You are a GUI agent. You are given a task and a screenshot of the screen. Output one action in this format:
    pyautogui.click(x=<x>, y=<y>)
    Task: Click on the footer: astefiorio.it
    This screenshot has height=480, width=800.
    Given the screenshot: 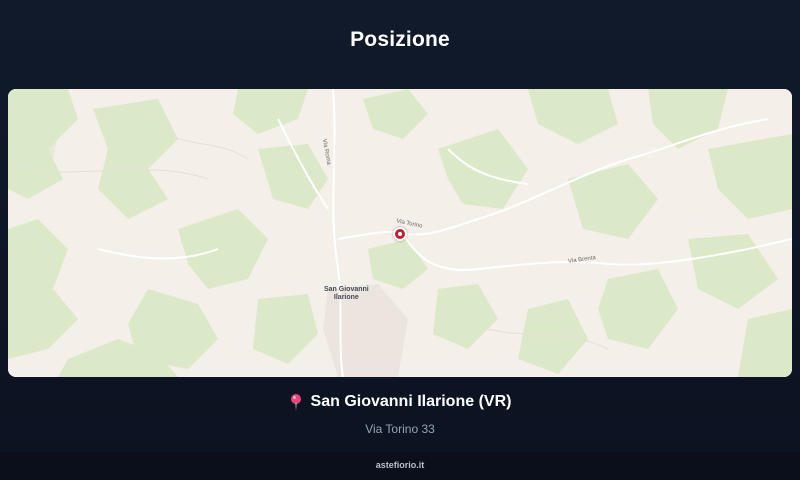 What is the action you would take?
    pyautogui.click(x=400, y=466)
    